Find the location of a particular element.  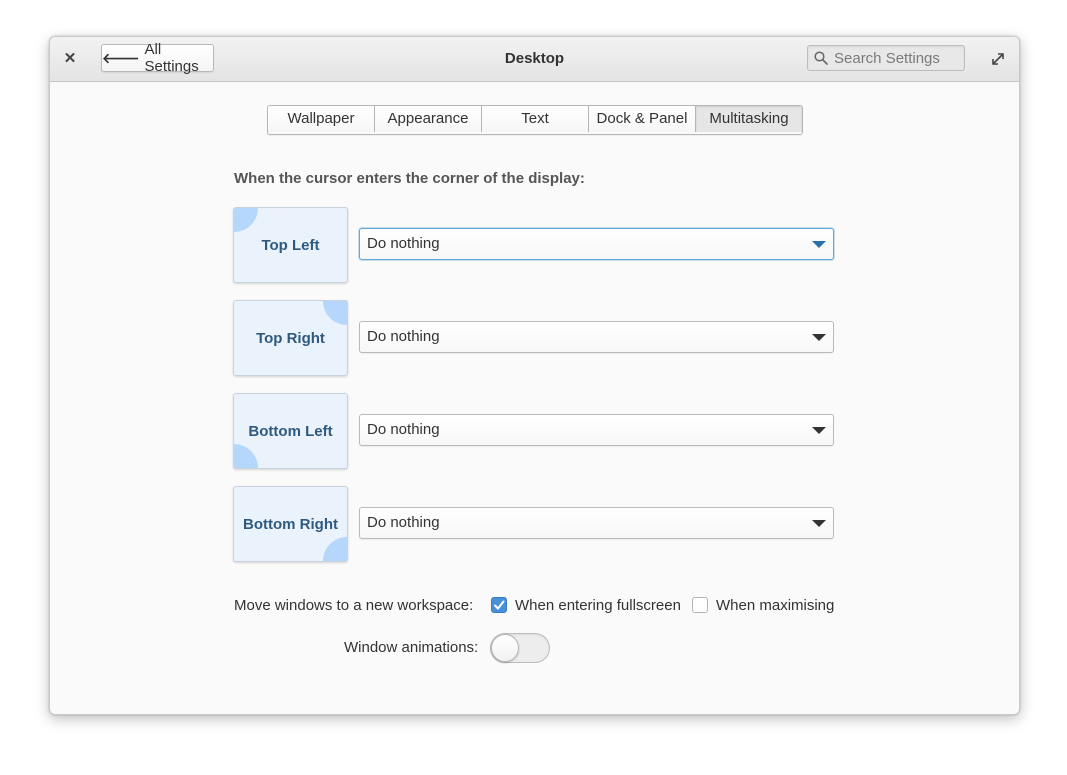

corner-tile-top-right: Top Right is located at coordinates (290, 338).